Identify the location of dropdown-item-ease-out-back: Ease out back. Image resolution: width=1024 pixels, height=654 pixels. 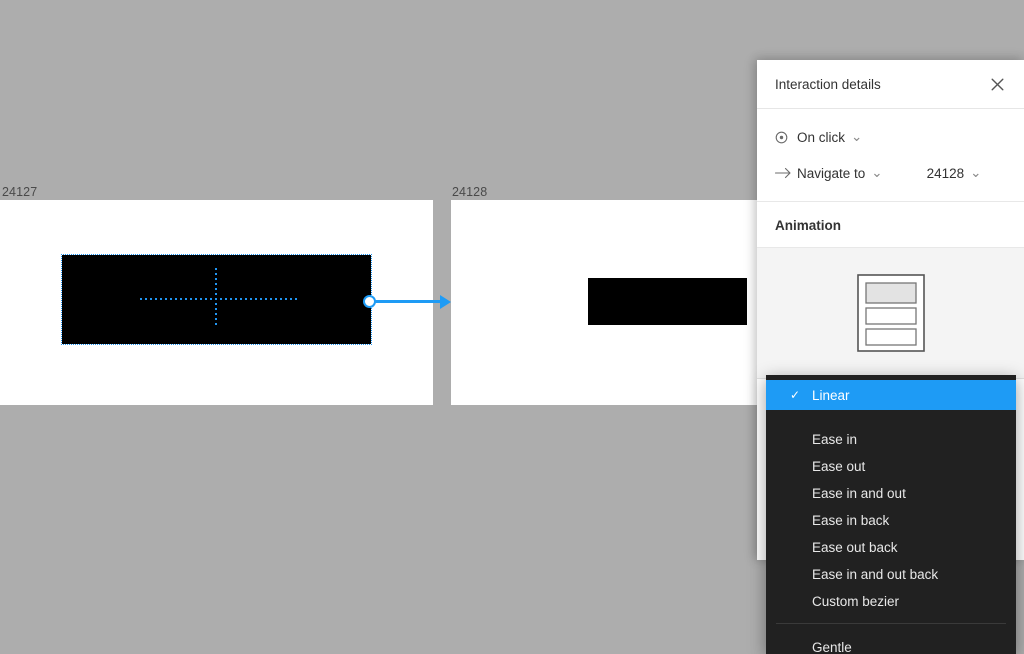
(891, 547).